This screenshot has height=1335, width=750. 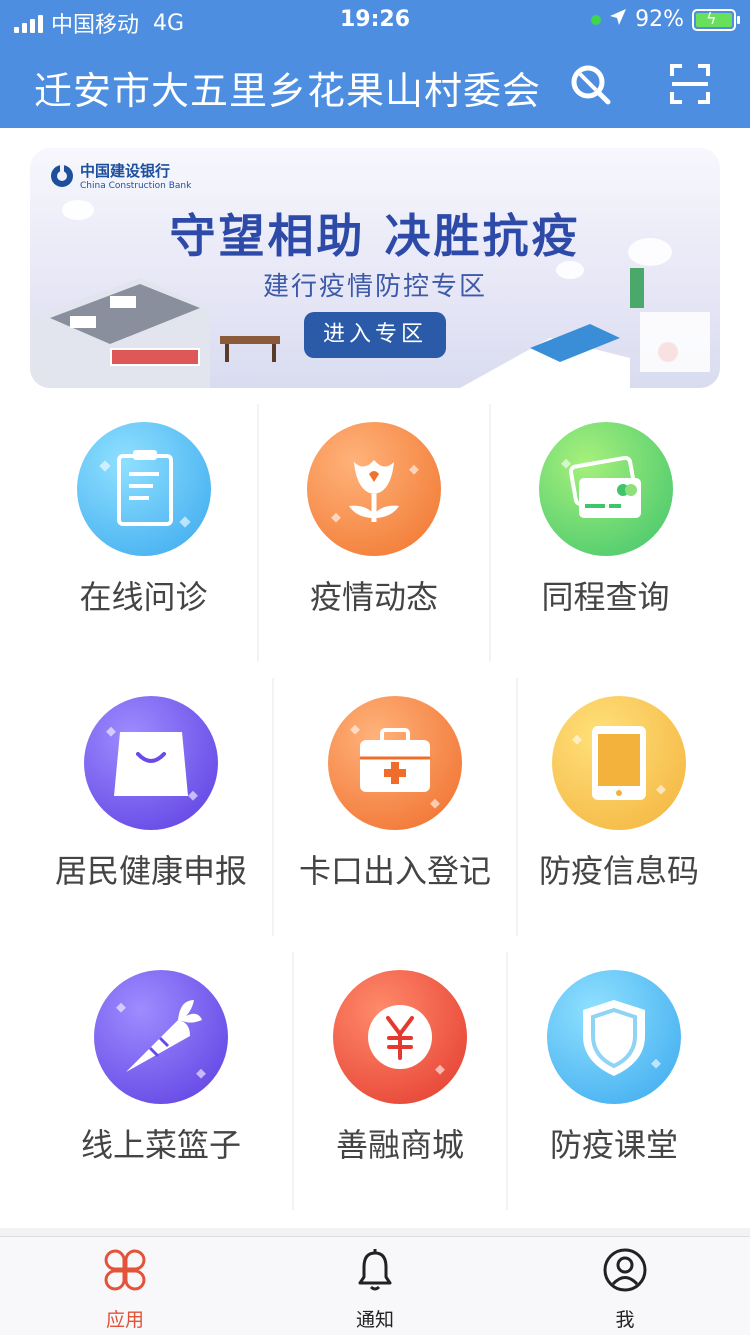 I want to click on service-label: 防疫课堂, so click(x=613, y=1145).